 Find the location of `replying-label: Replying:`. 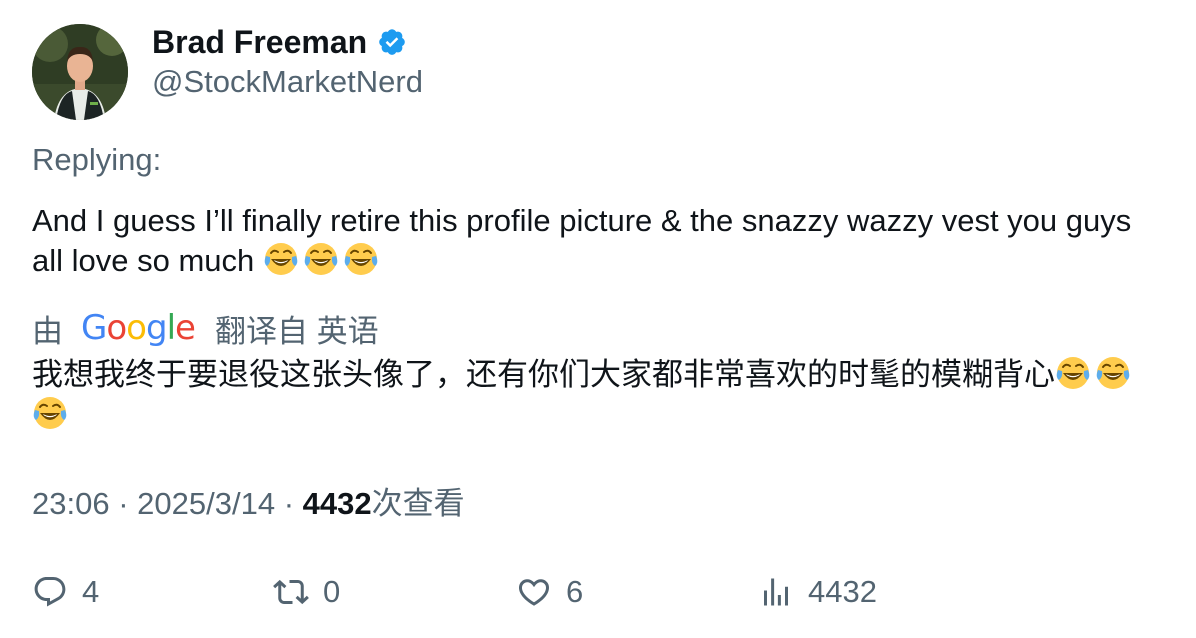

replying-label: Replying: is located at coordinates (97, 159).